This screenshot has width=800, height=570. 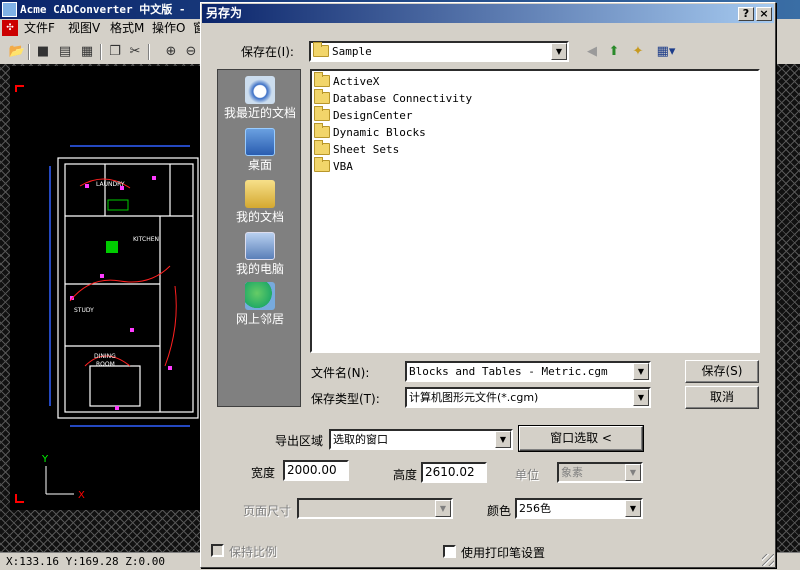 What do you see at coordinates (224, 13) in the screenshot?
I see `dialog-title: 另存为` at bounding box center [224, 13].